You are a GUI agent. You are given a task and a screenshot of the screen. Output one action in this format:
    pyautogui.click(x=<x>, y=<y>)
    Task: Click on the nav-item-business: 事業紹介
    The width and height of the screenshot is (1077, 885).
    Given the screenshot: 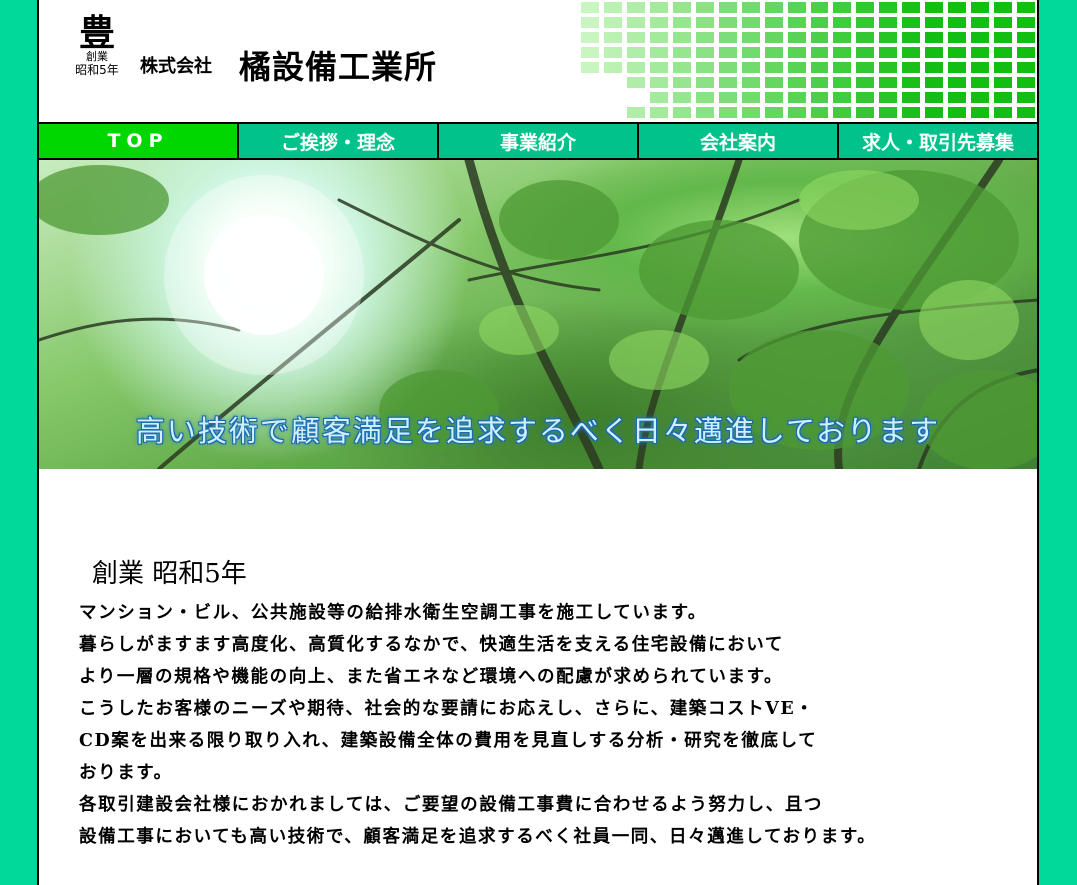 What is the action you would take?
    pyautogui.click(x=537, y=141)
    